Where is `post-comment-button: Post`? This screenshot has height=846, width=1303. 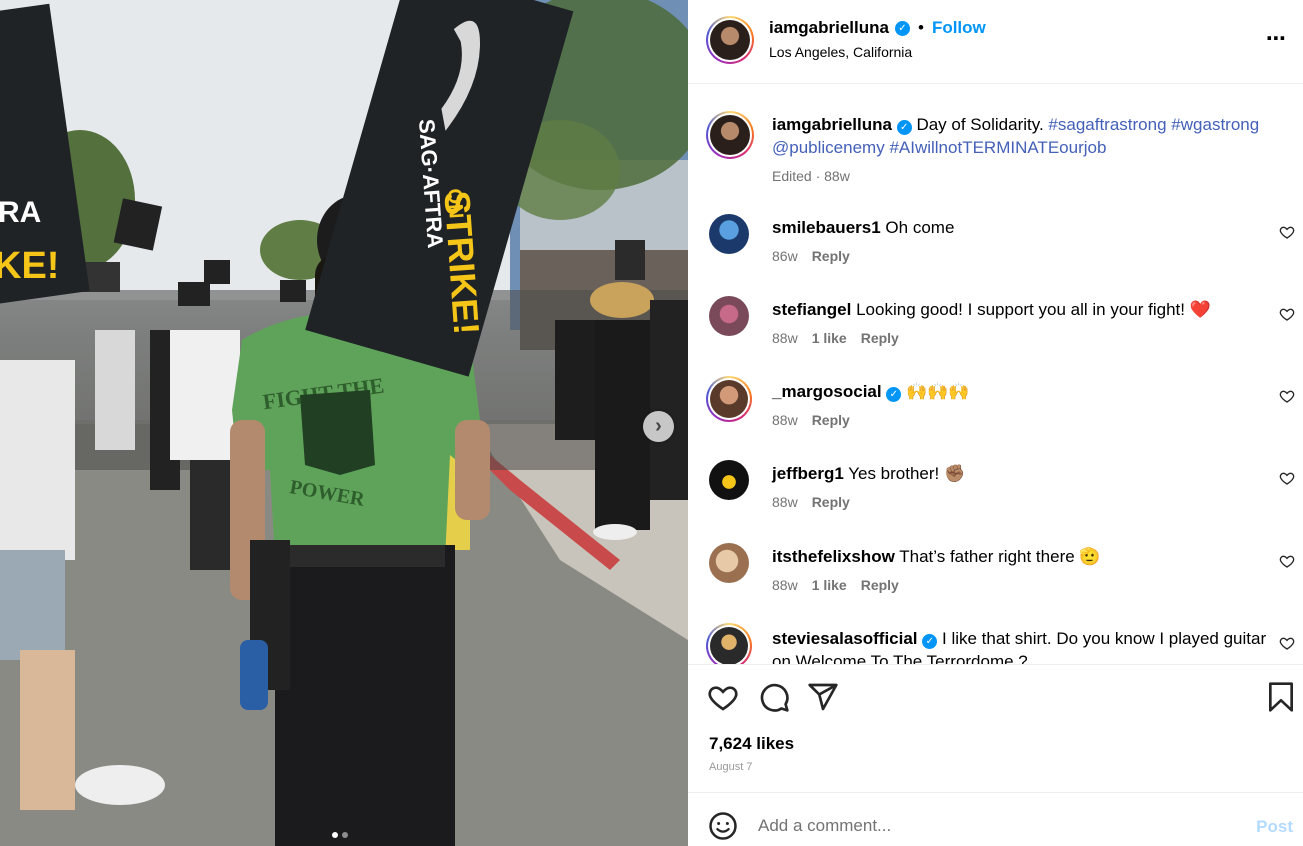 post-comment-button: Post is located at coordinates (1274, 827).